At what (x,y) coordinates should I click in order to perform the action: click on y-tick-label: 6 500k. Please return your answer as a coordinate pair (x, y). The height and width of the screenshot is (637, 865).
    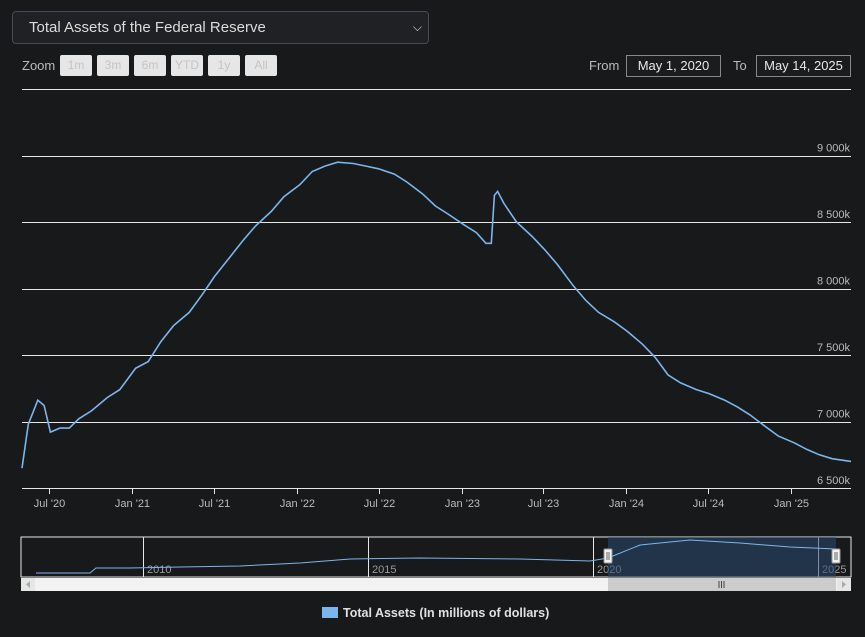
    Looking at the image, I should click on (834, 481).